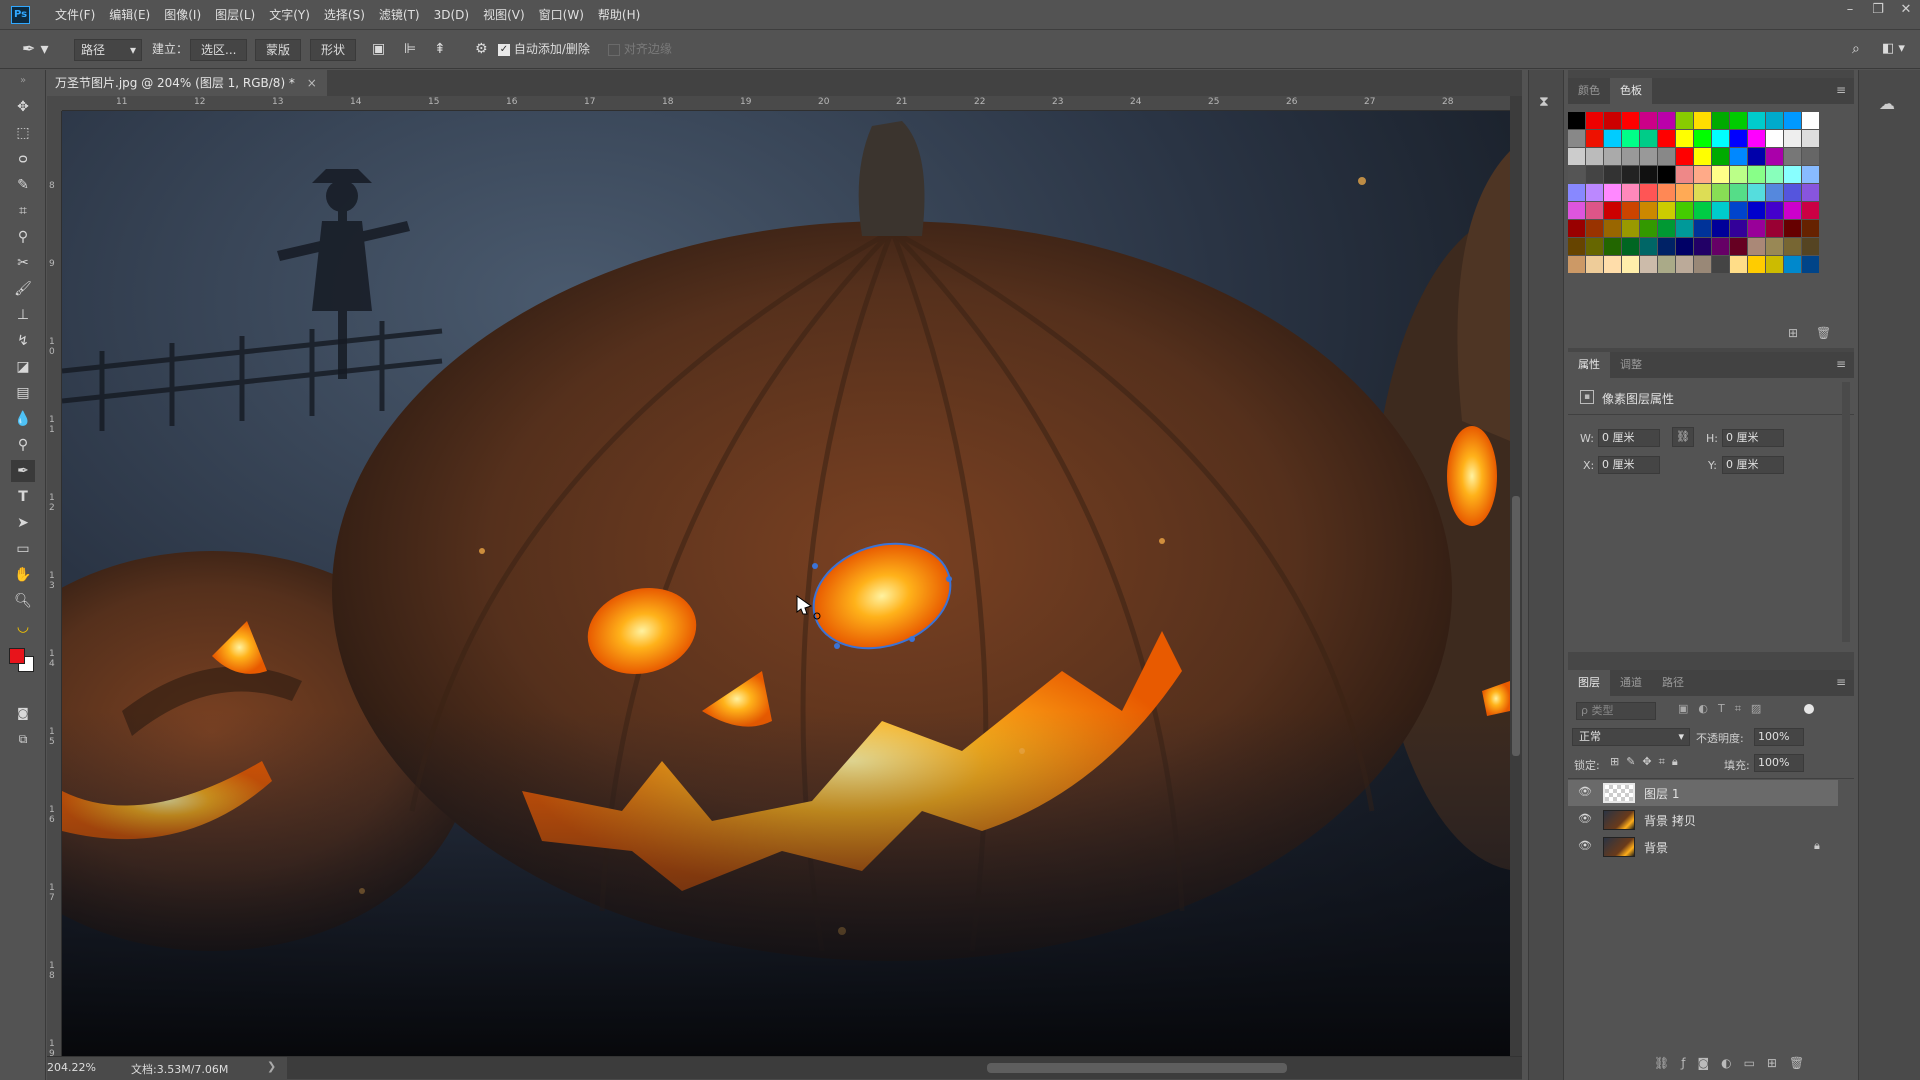 This screenshot has width=1920, height=1080. I want to click on layer-row-background: 👁︎ 背景 🔒︎, so click(1703, 847).